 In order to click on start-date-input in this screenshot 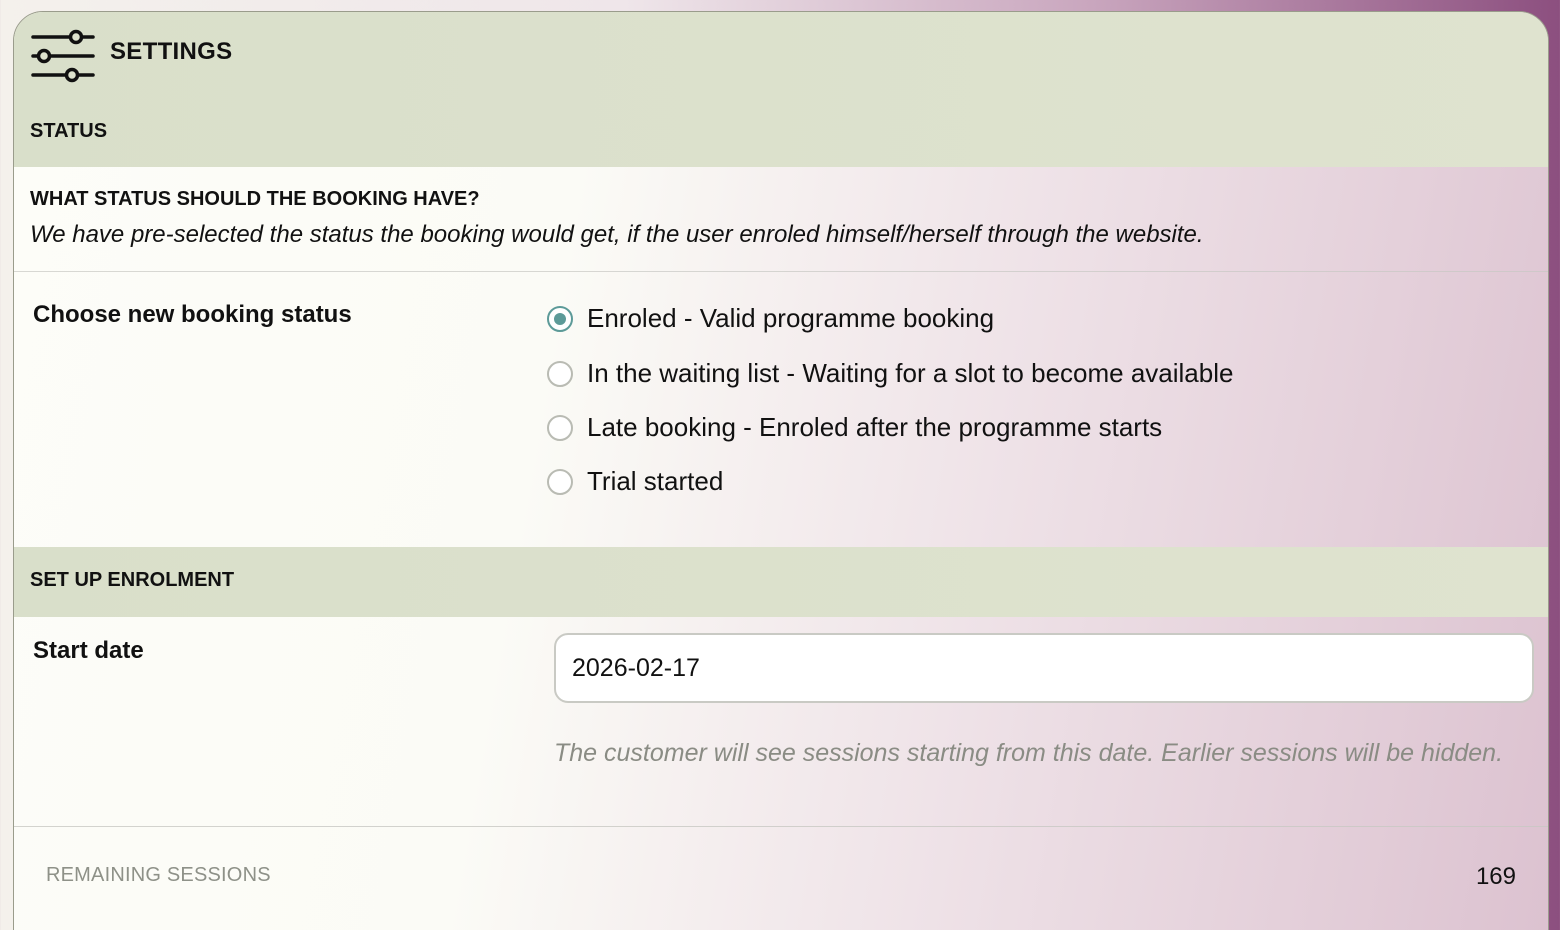, I will do `click(1044, 668)`.